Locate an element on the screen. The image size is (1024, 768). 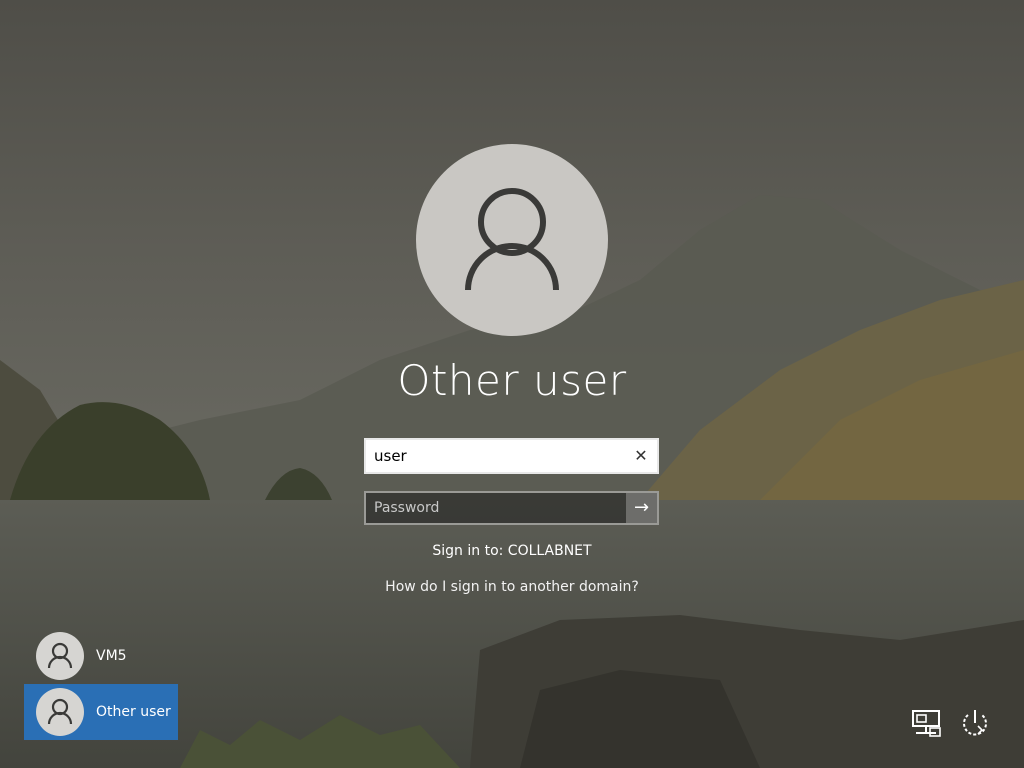
arrow-right-icon: → is located at coordinates (641, 507).